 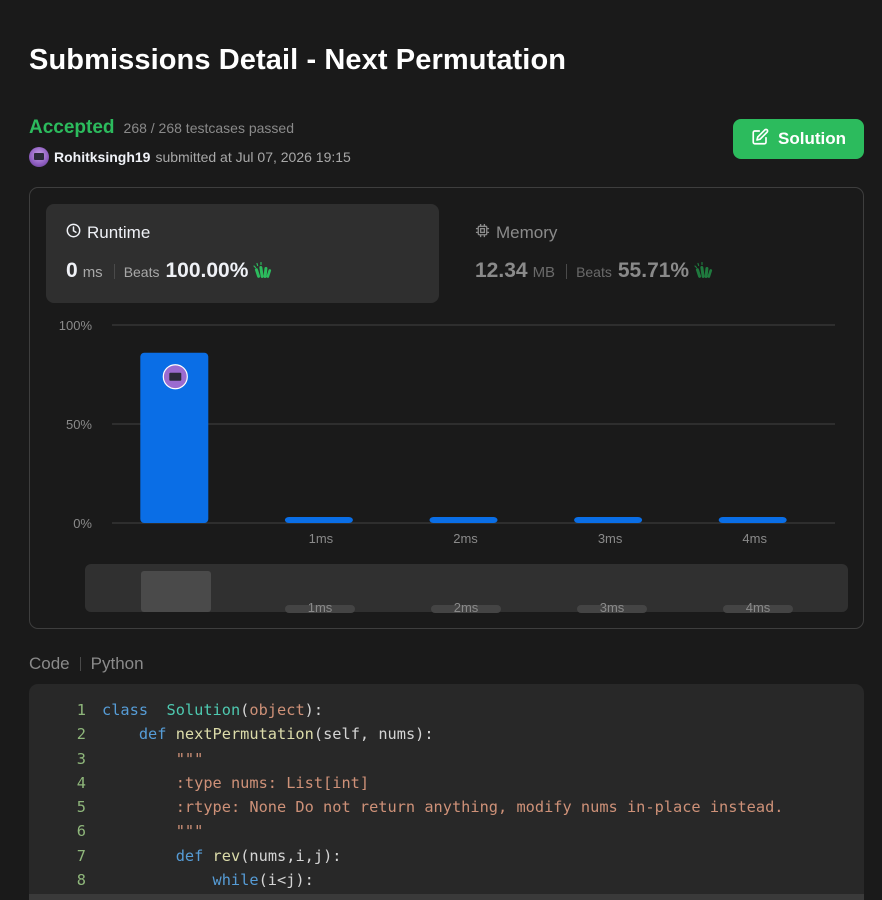 I want to click on code-line: 8 while(i<j):, so click(x=446, y=880).